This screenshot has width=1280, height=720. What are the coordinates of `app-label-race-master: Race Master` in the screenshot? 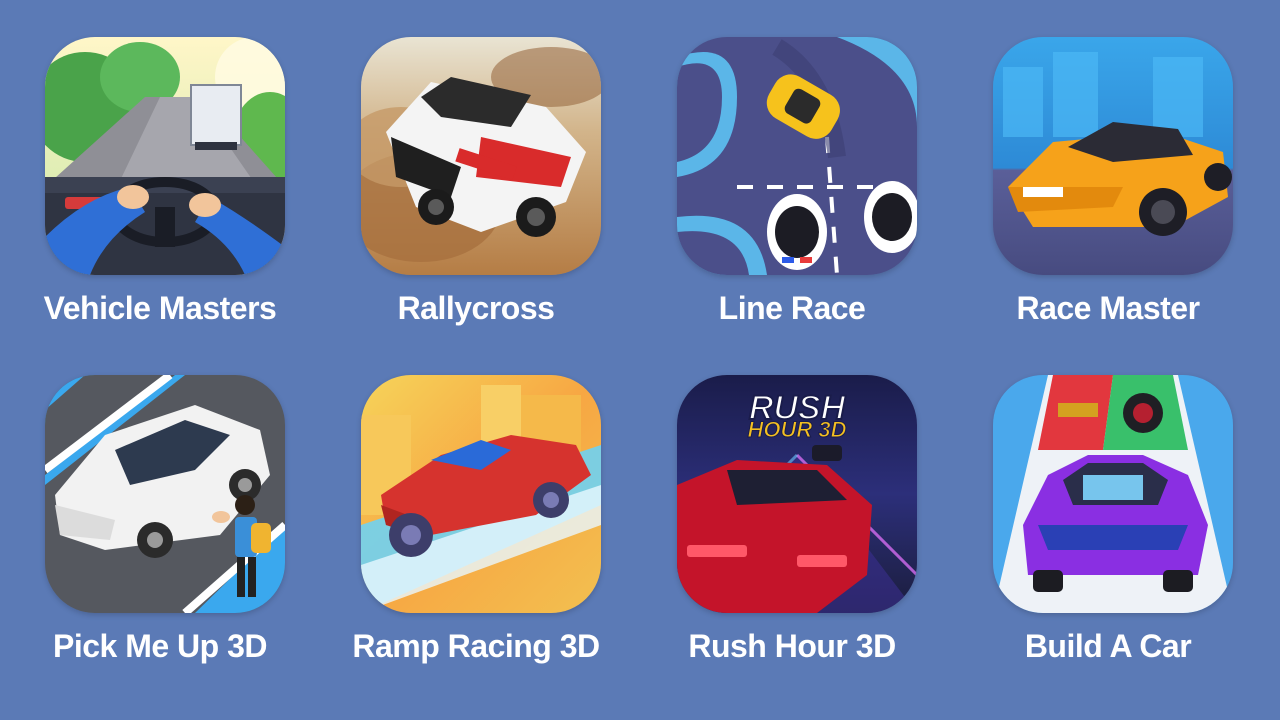 It's located at (1108, 308).